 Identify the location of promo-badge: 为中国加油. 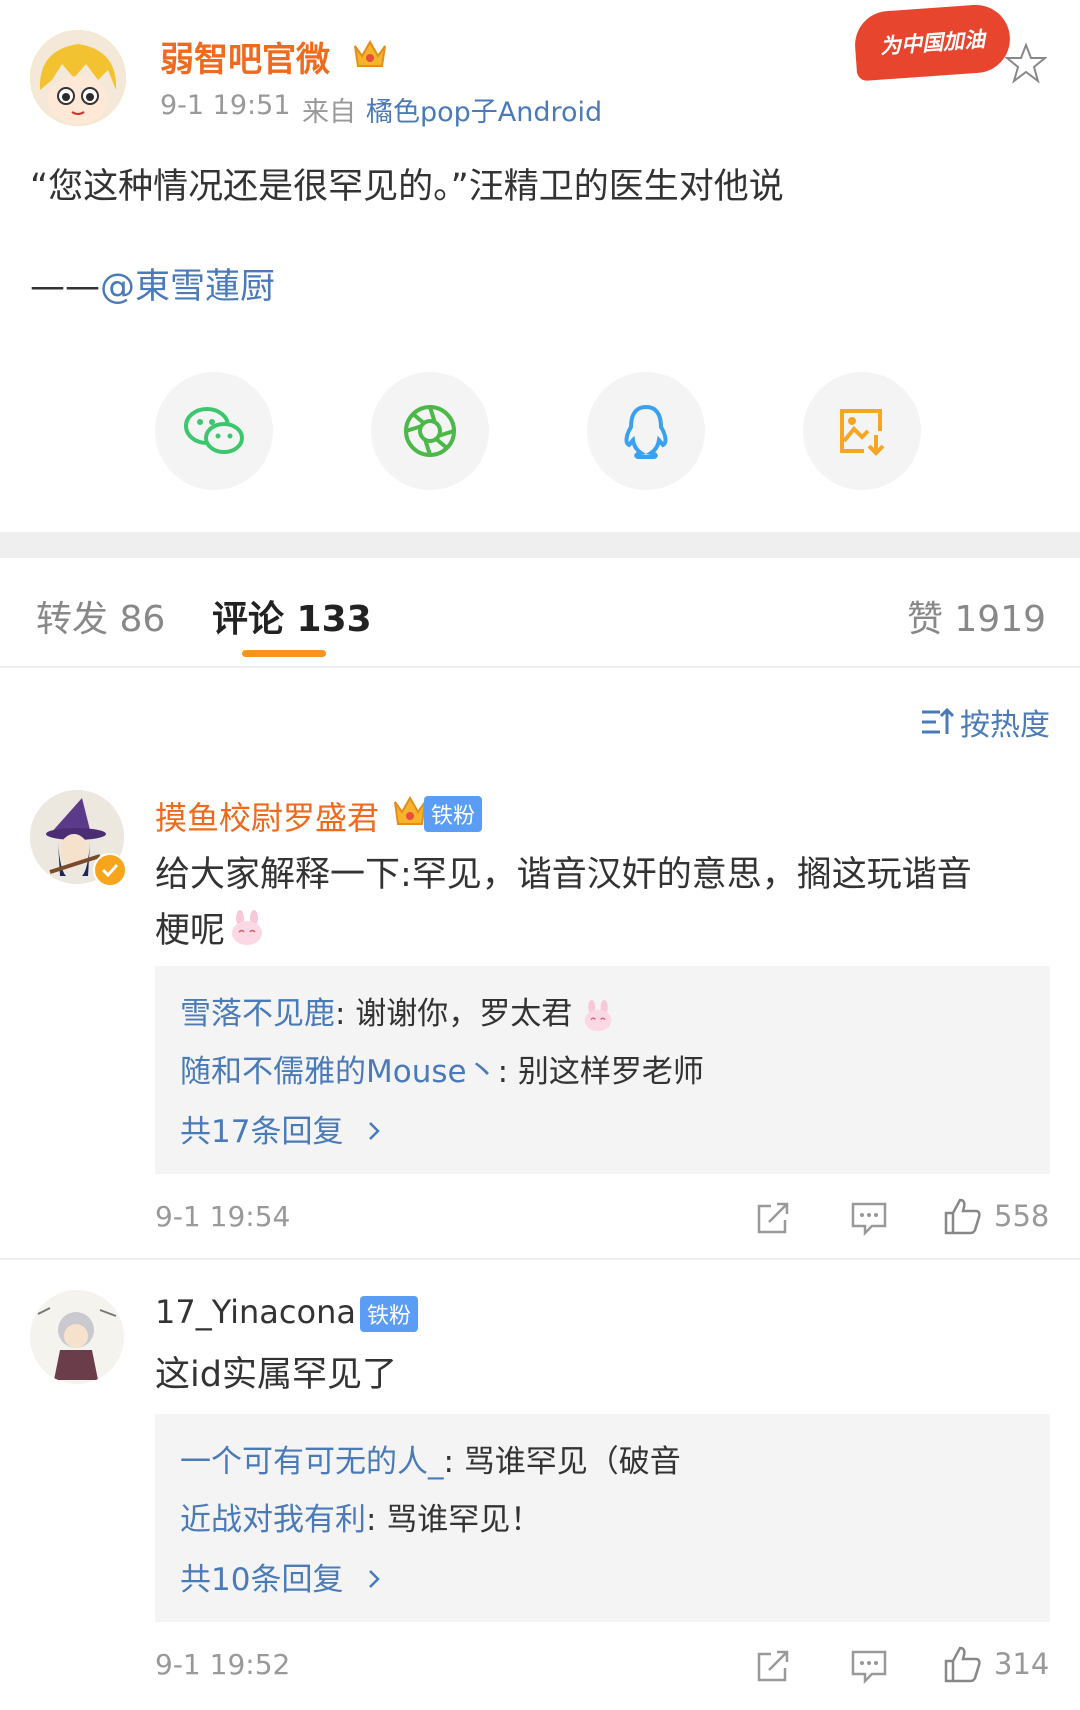
(932, 42).